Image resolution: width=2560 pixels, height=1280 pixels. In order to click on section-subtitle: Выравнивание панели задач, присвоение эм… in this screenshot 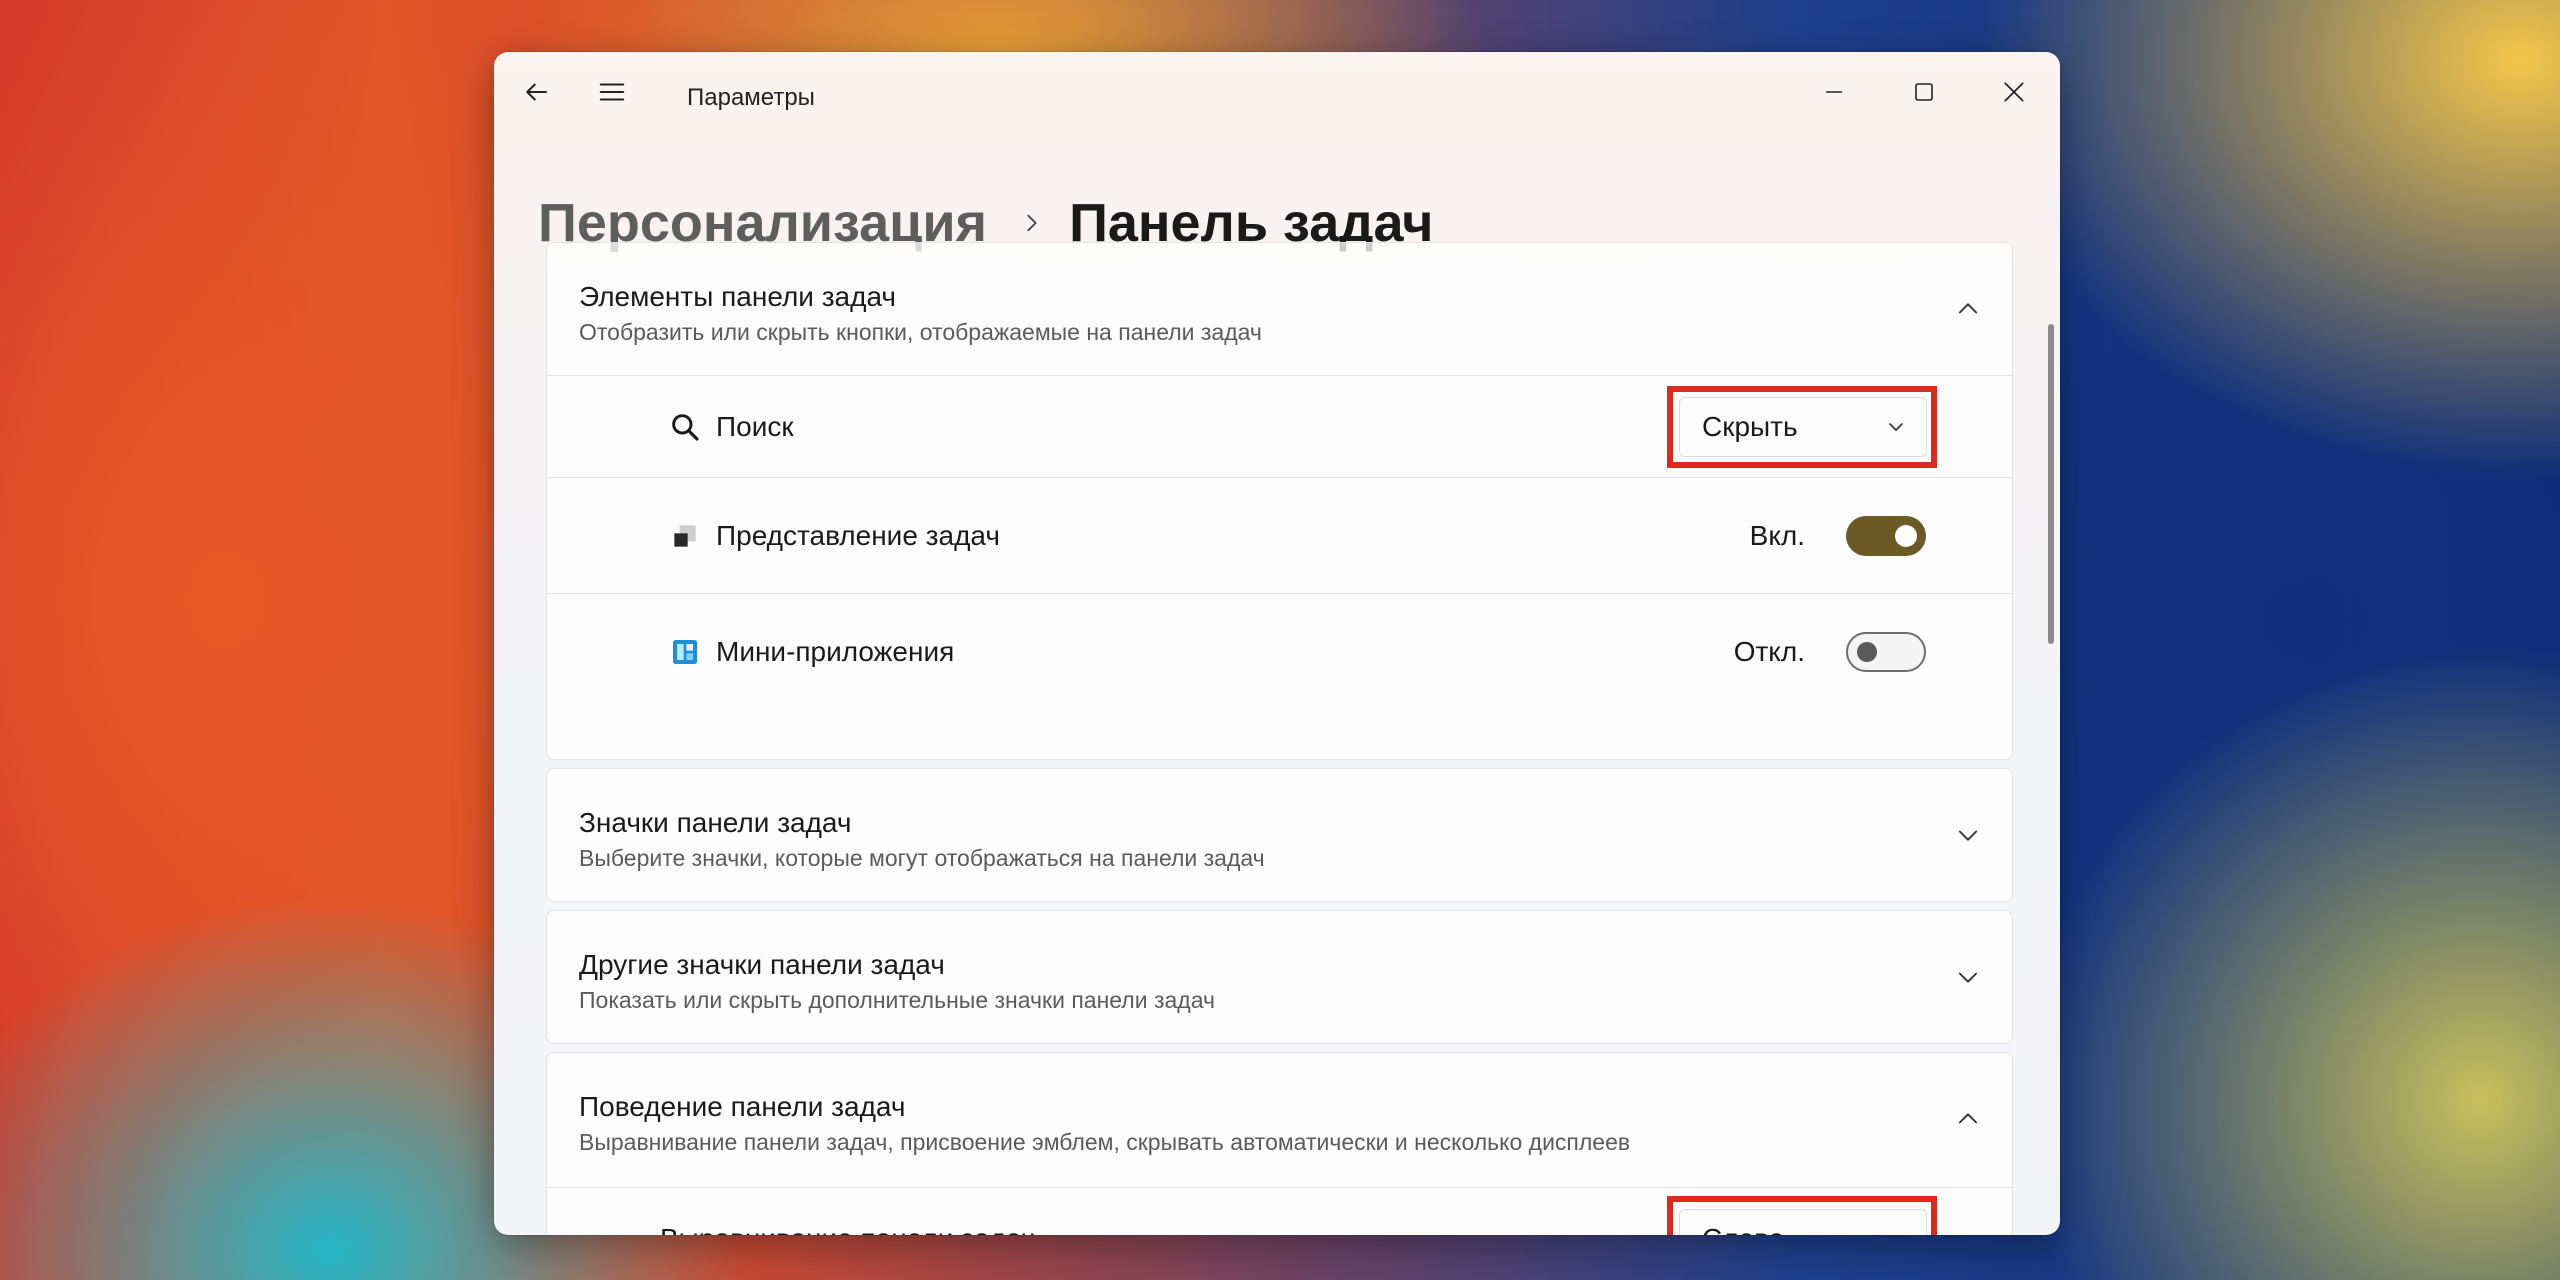, I will do `click(1105, 1142)`.